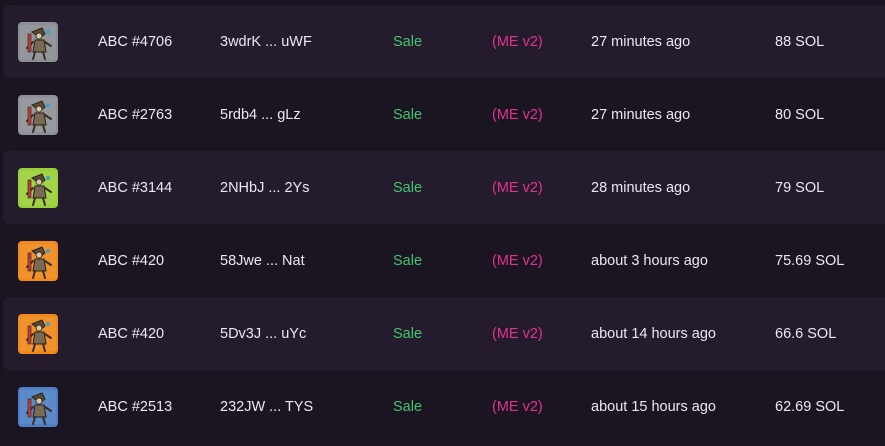 This screenshot has width=885, height=446. What do you see at coordinates (263, 333) in the screenshot?
I see `transaction-id: 5Dv3J ... uYc` at bounding box center [263, 333].